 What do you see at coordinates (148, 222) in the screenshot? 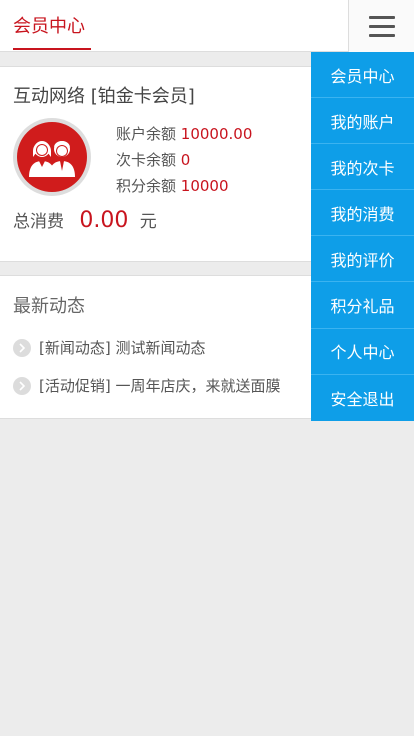
I see `total-spend-unit: 元` at bounding box center [148, 222].